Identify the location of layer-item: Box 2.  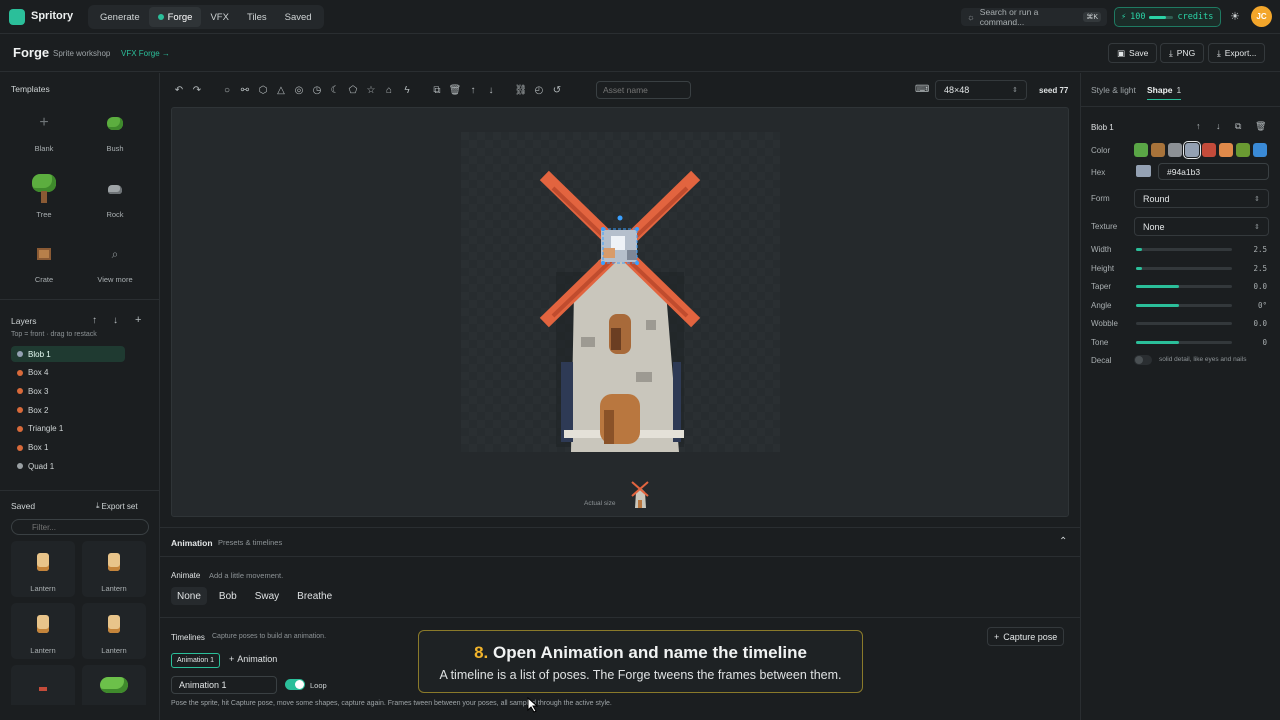
(68, 410).